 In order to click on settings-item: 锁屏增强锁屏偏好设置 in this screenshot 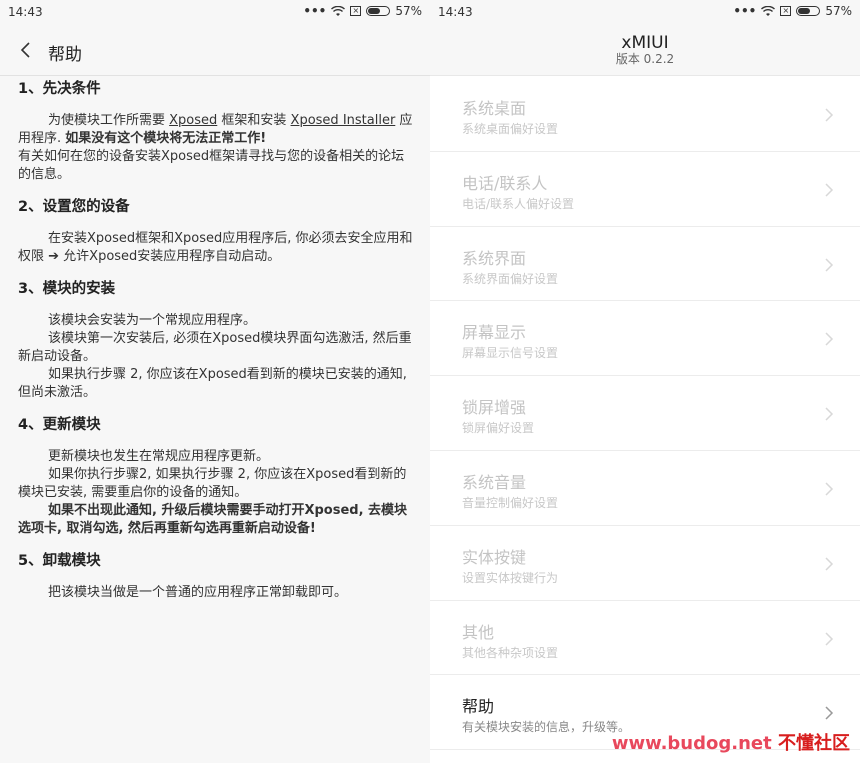, I will do `click(645, 413)`.